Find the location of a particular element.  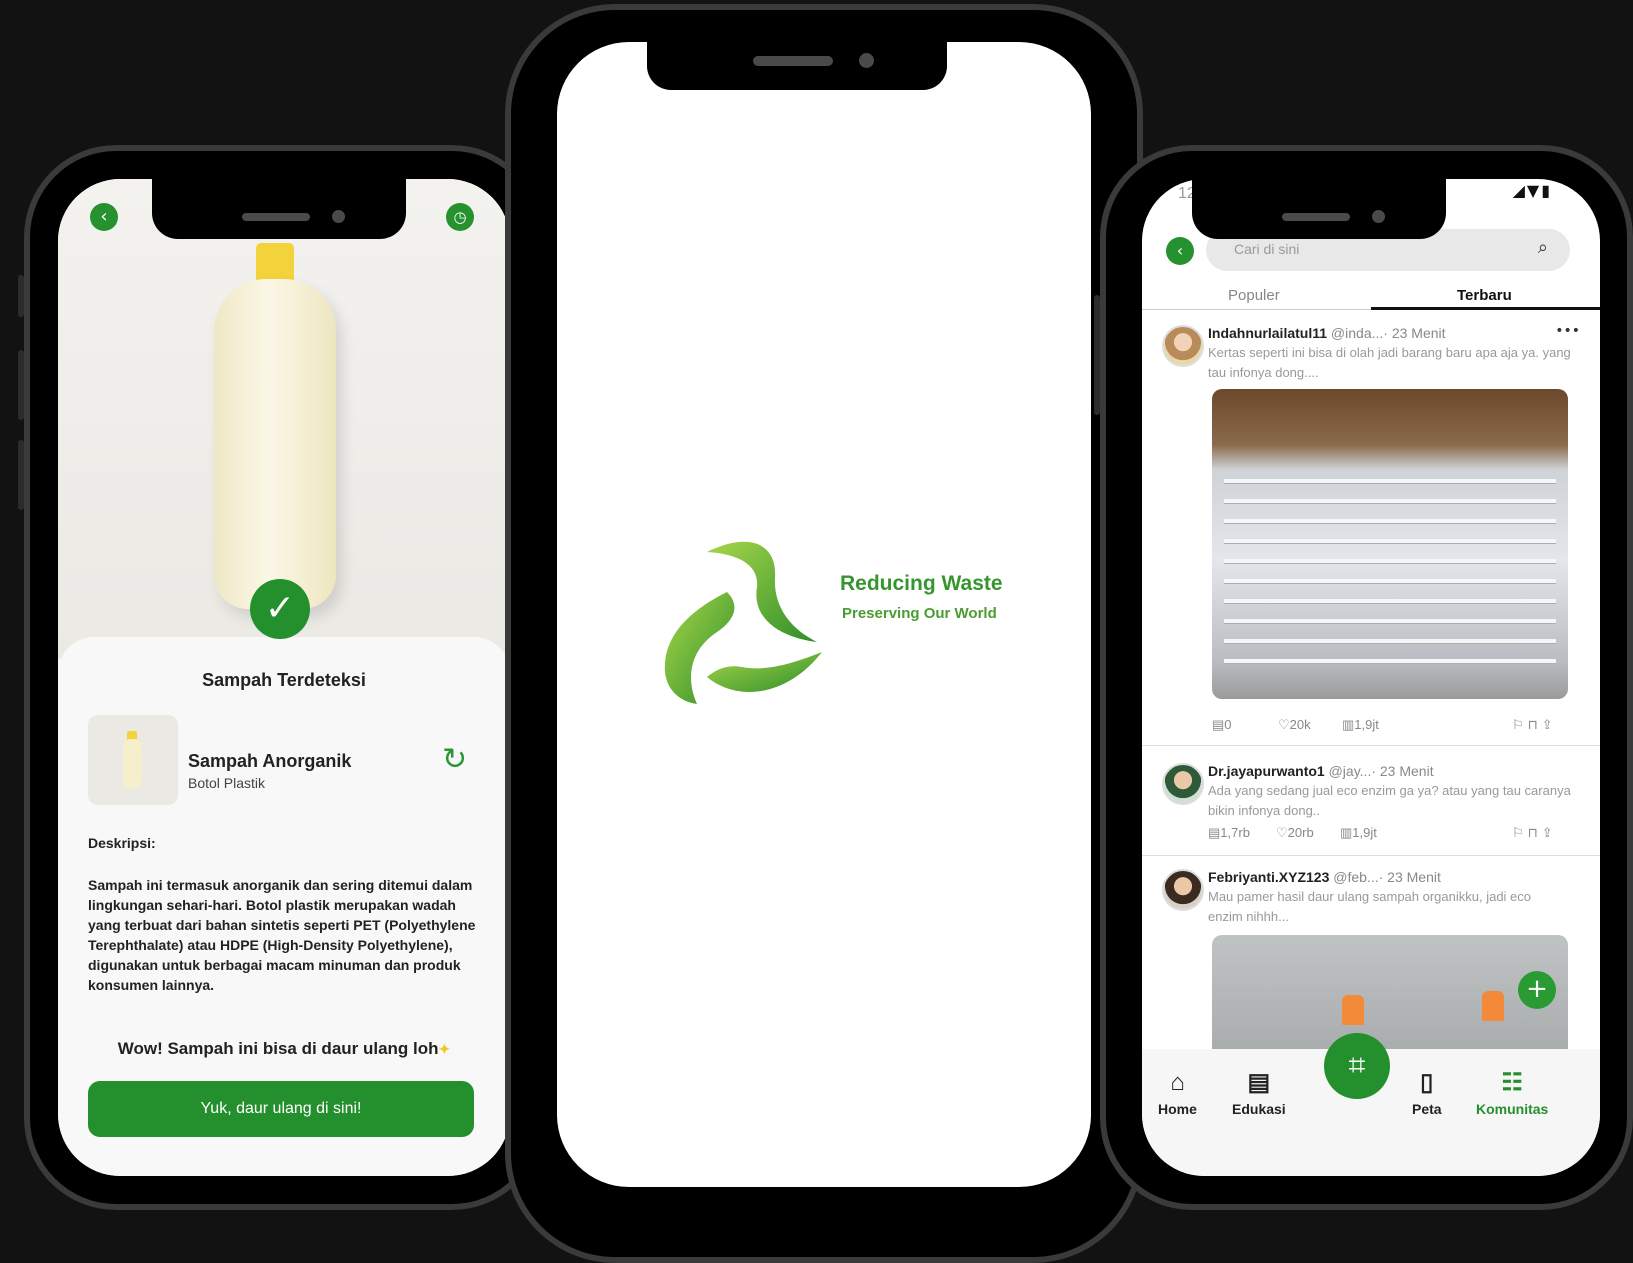

add-post-button: + is located at coordinates (1537, 990).